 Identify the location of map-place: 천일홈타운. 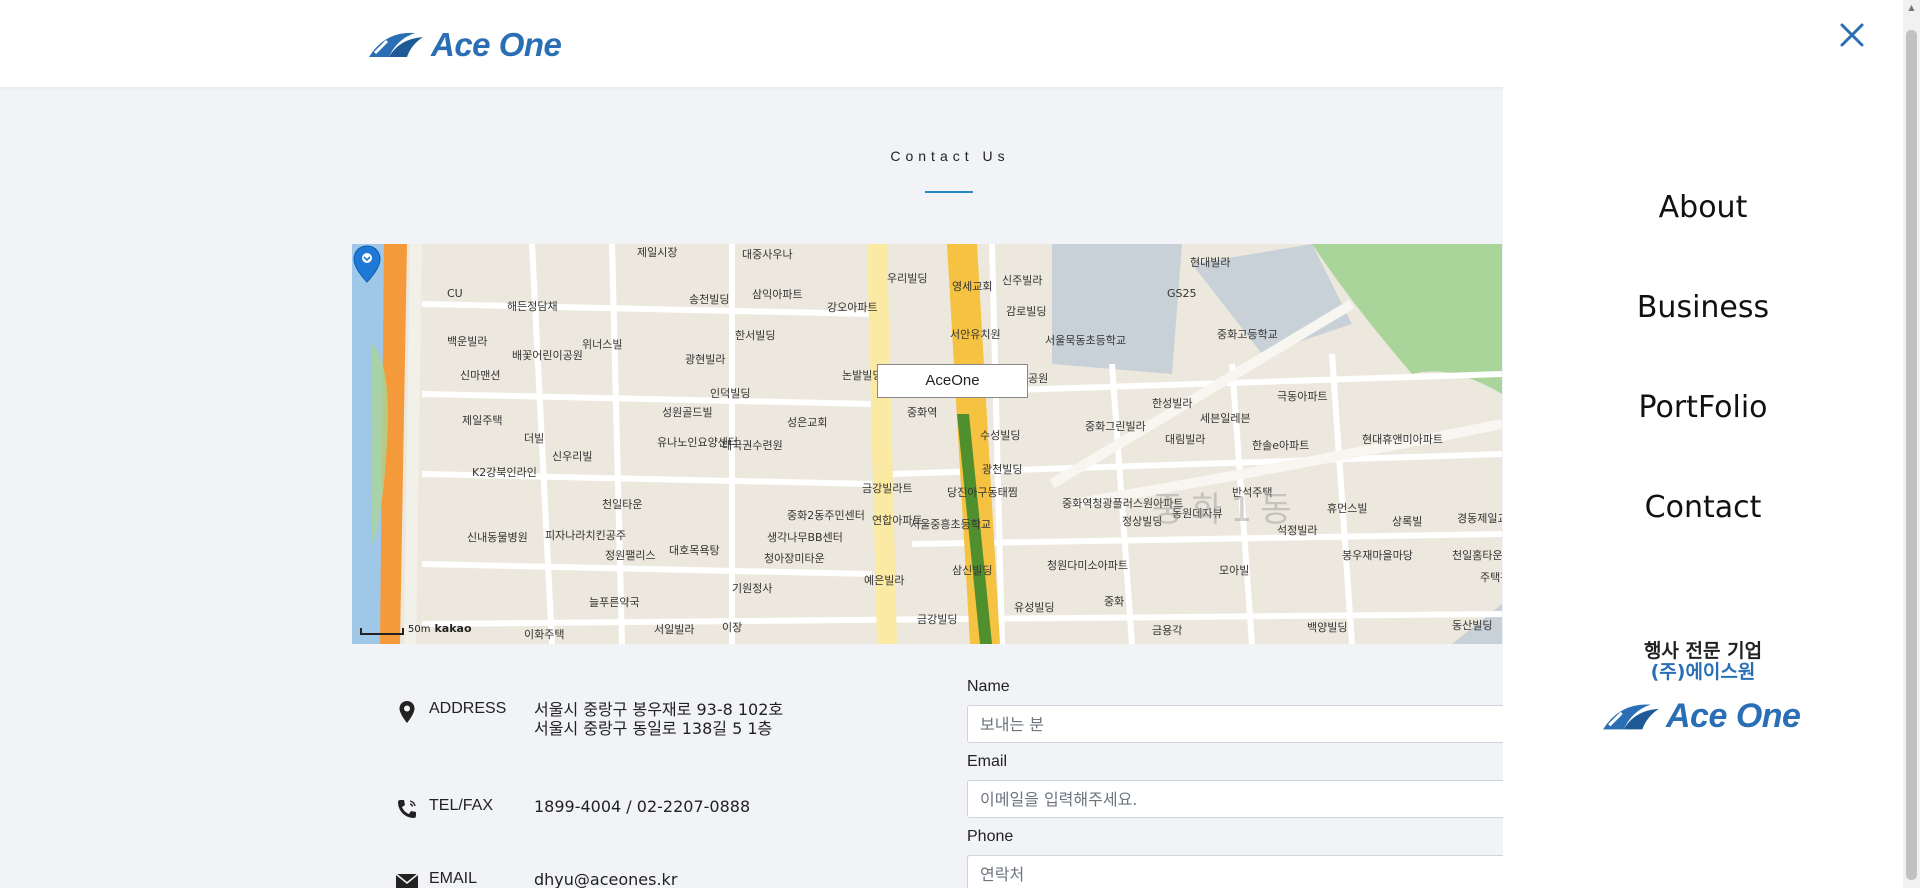
(1477, 555).